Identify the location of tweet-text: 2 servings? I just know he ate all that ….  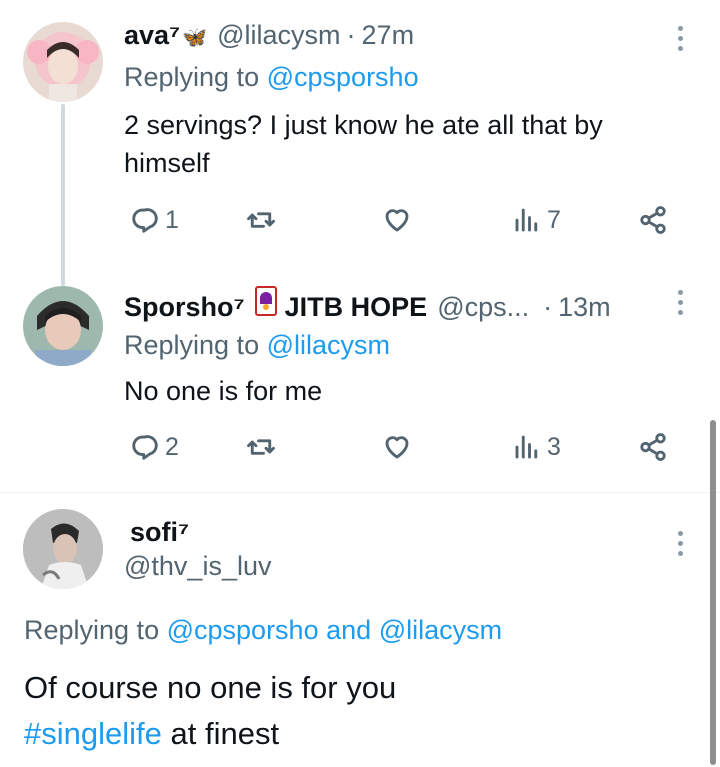
(409, 144).